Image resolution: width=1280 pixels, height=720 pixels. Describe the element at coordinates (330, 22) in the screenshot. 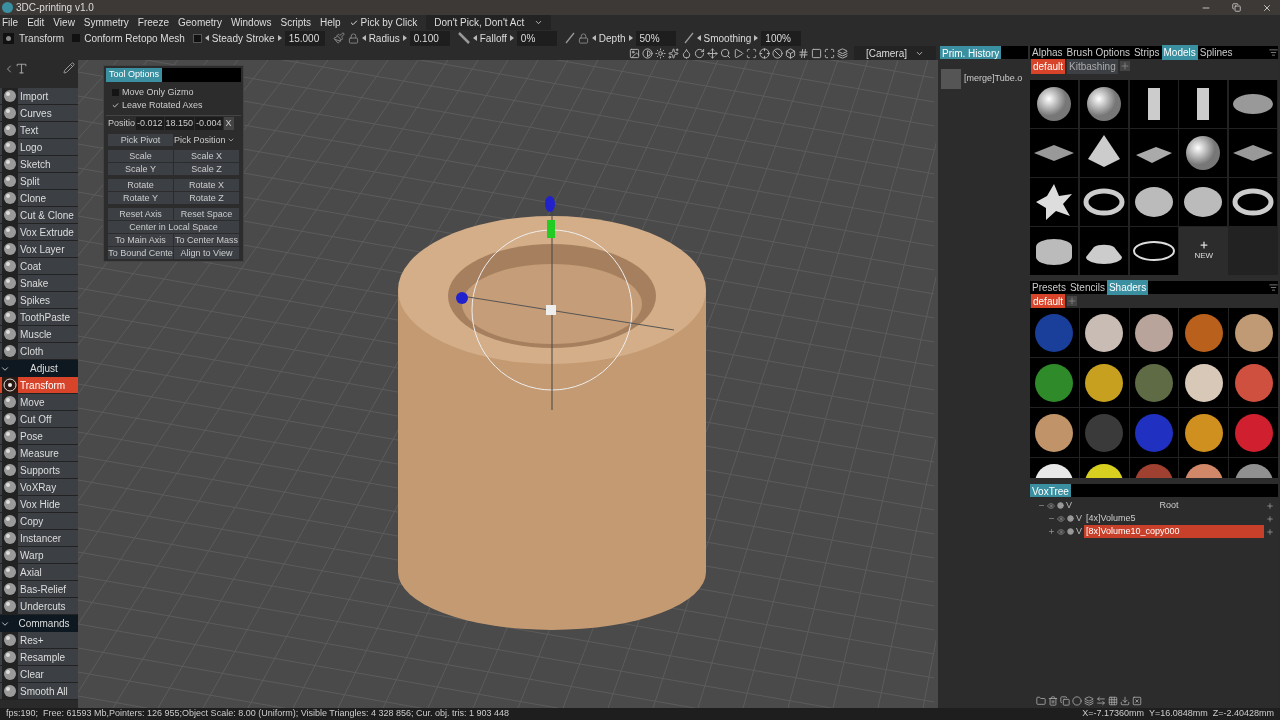

I see `menu-item: Help` at that location.